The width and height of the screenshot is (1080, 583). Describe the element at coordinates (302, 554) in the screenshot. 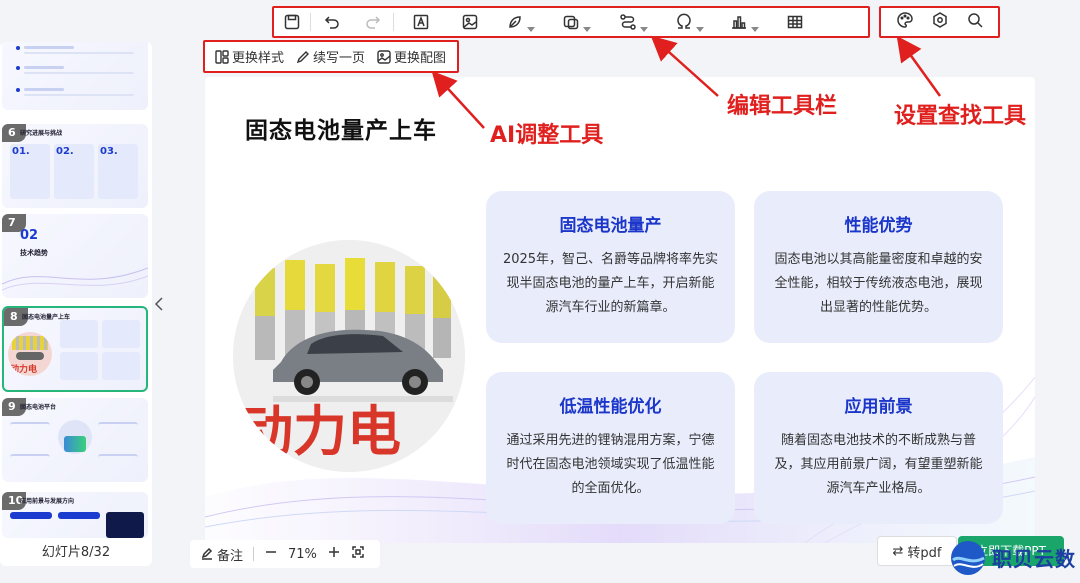

I see `zoom-level: 71%` at that location.